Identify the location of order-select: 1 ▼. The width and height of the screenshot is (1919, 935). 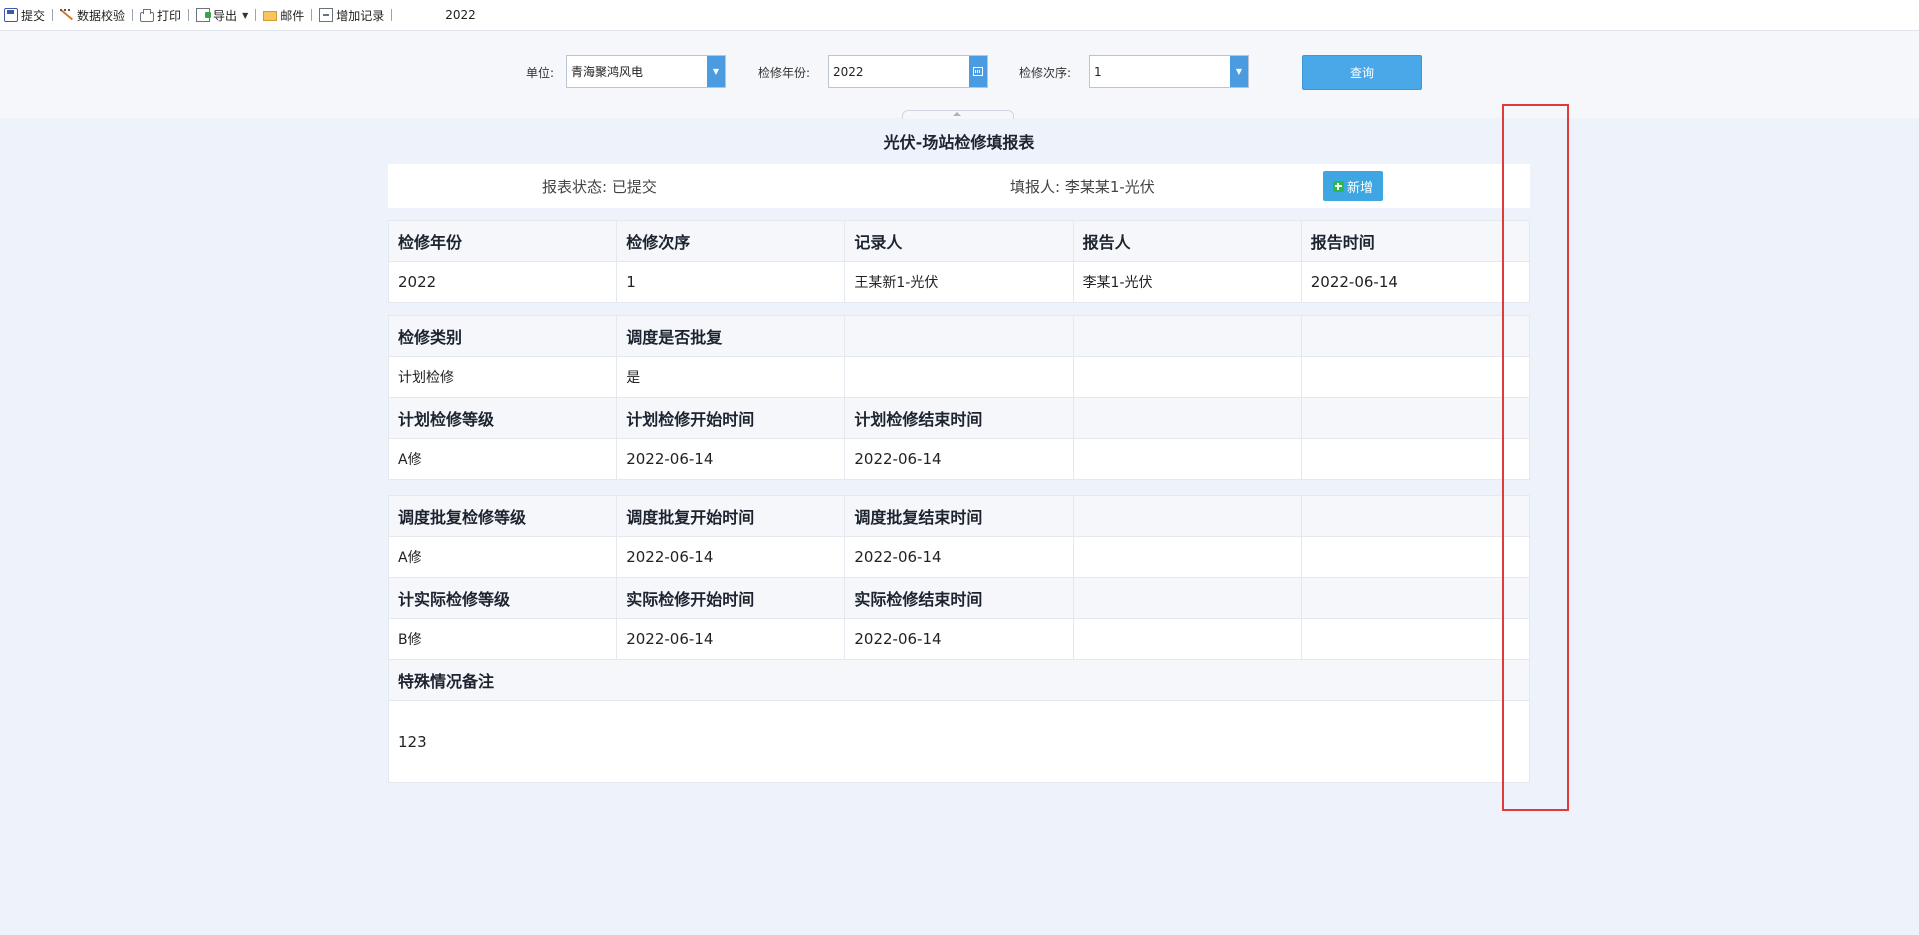
(1169, 71).